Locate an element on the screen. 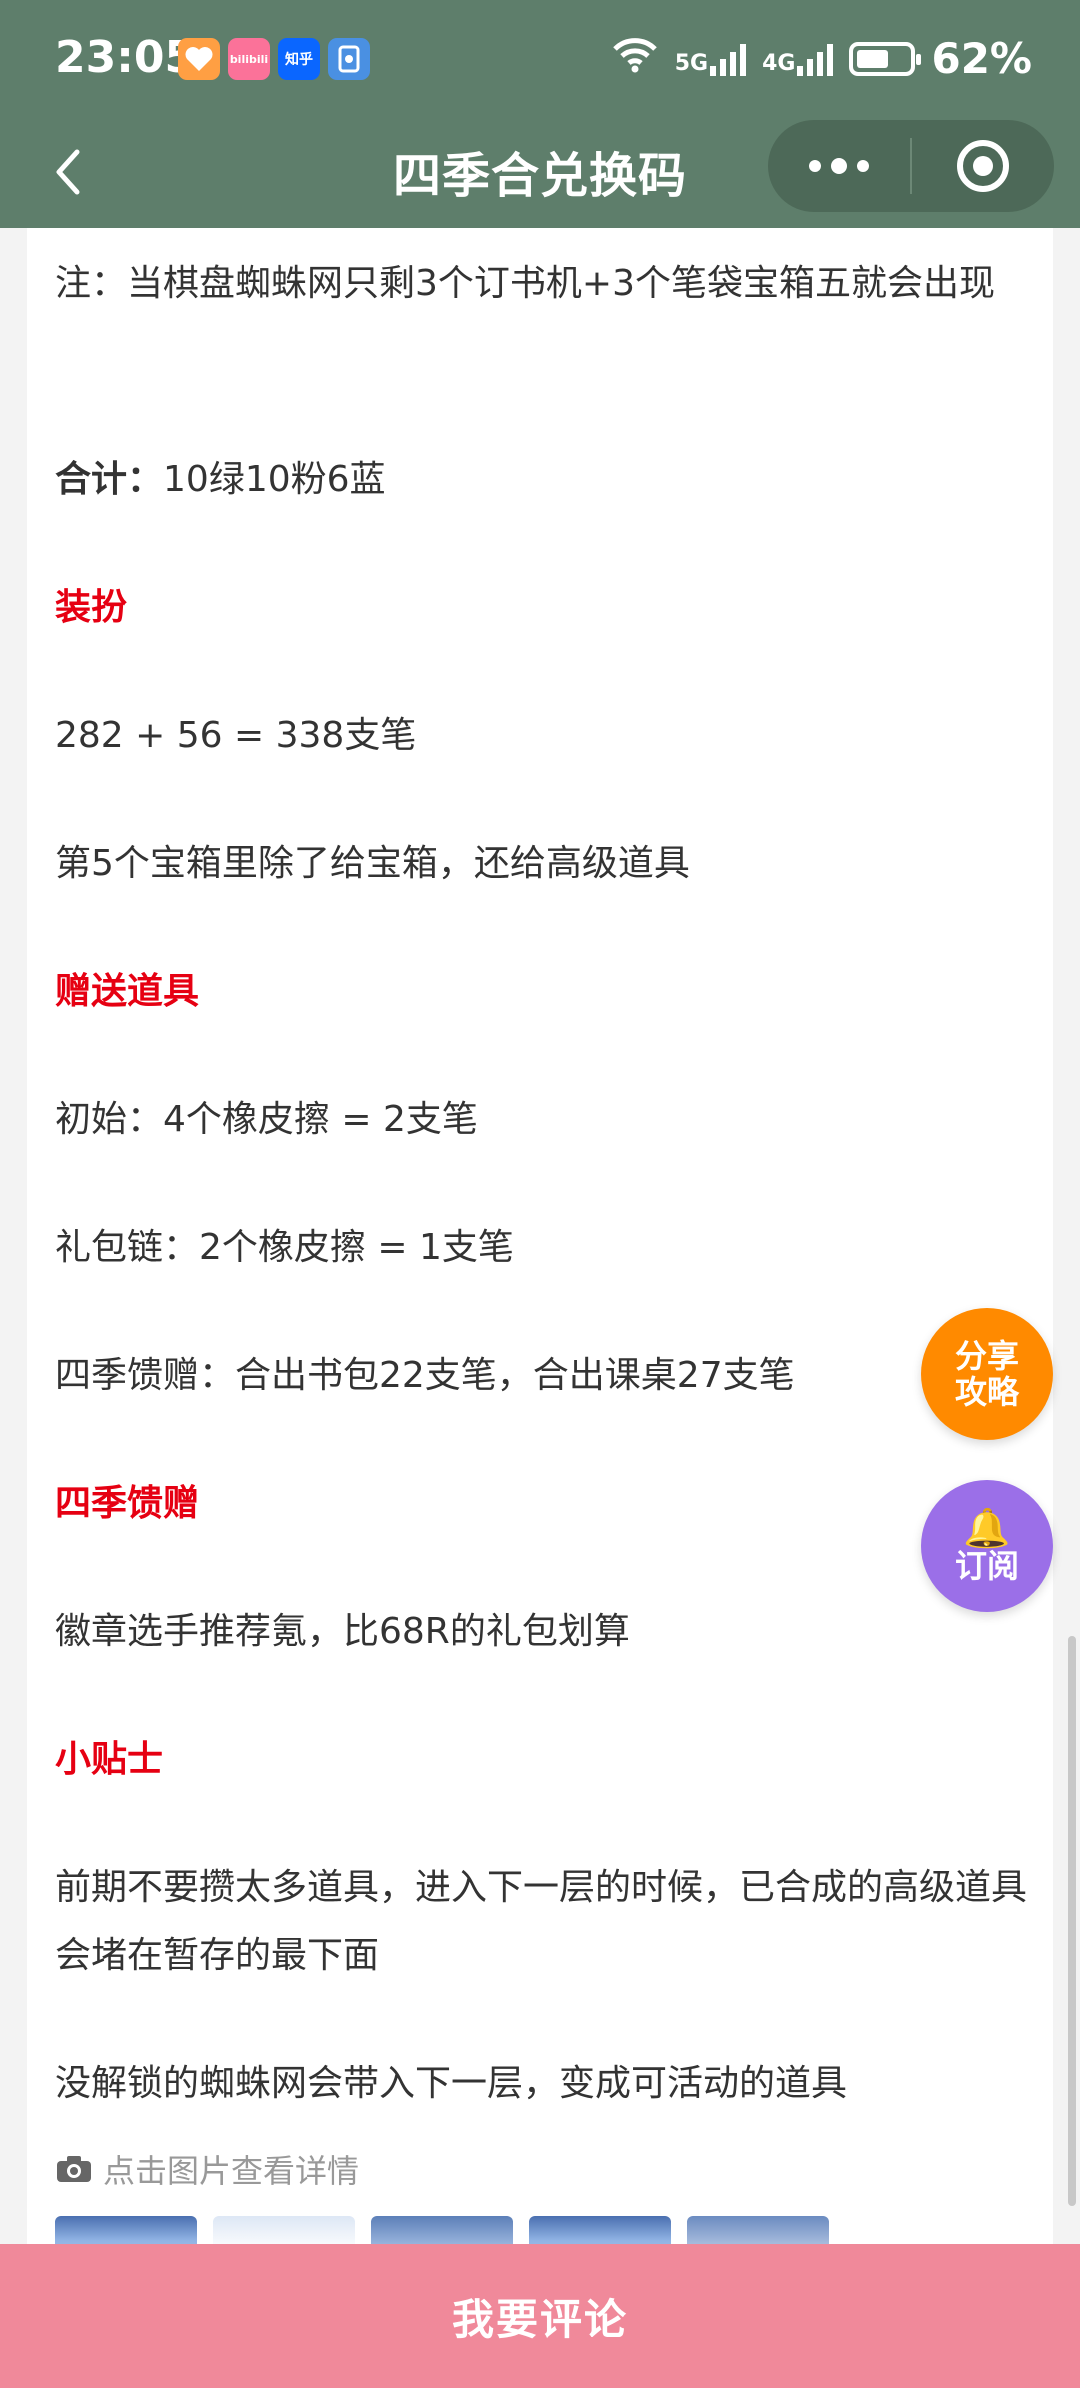 Image resolution: width=1080 pixels, height=2388 pixels. gift-season-paragraph: 四季馈赠：合出书包22支笔，合出课桌27支笔 is located at coordinates (425, 1375).